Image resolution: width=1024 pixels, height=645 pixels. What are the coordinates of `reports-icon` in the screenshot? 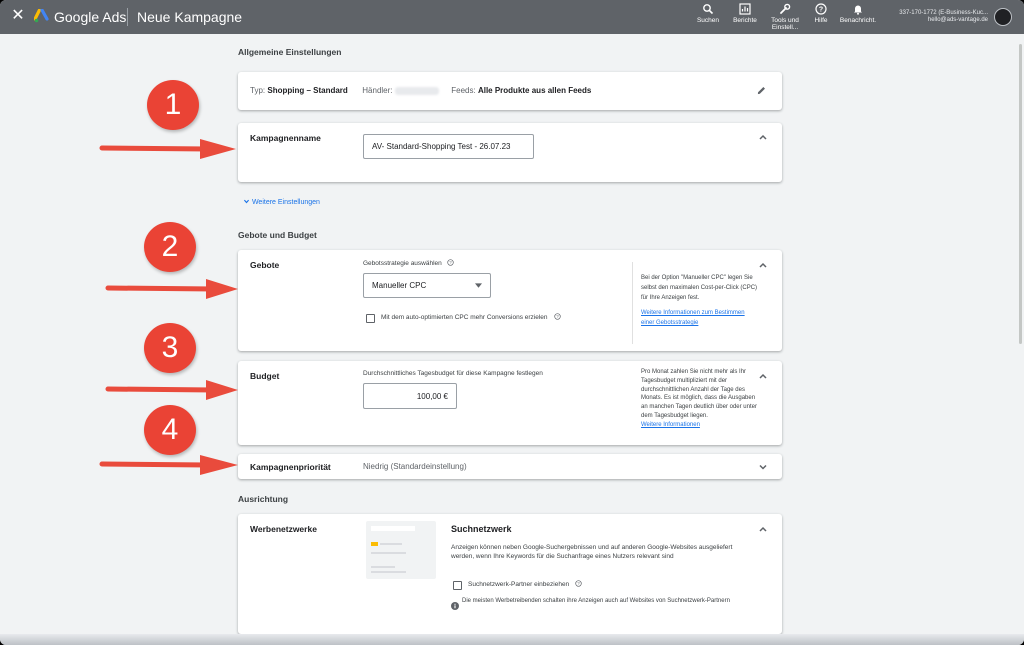 It's located at (745, 9).